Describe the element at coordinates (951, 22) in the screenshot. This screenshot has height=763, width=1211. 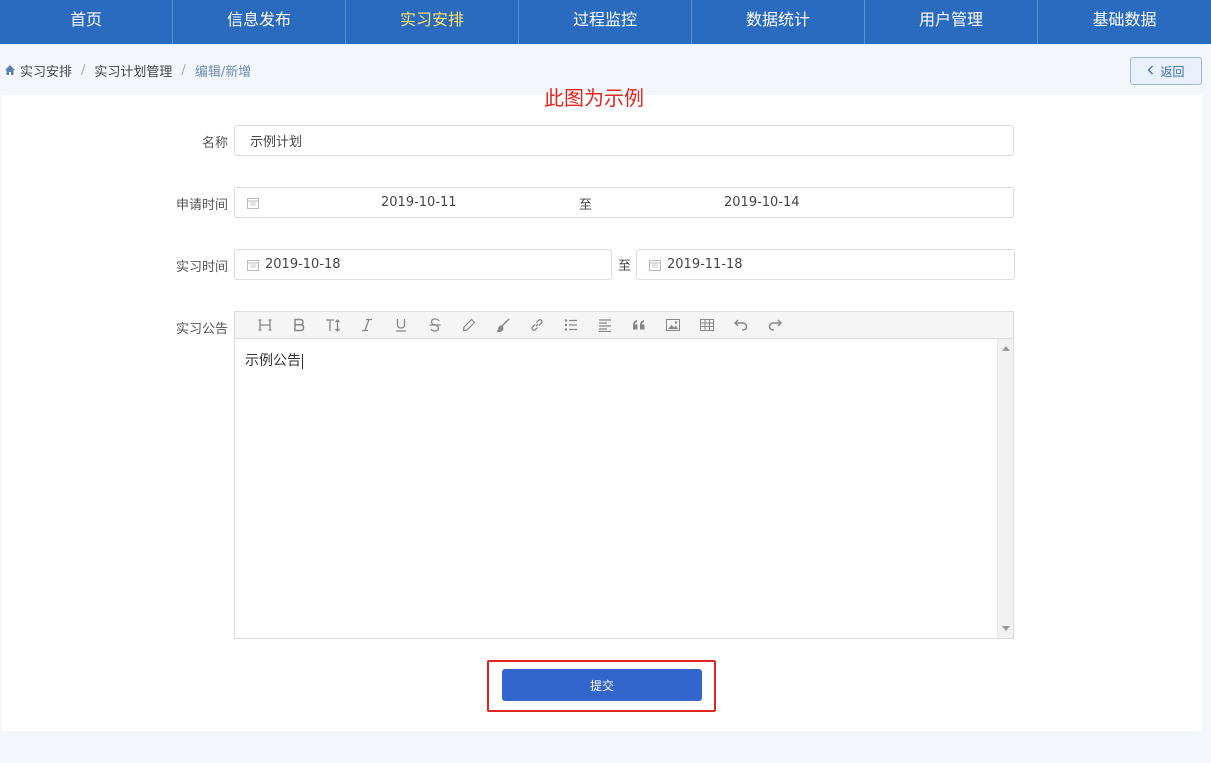
I see `nav-user-management: 用户管理` at that location.